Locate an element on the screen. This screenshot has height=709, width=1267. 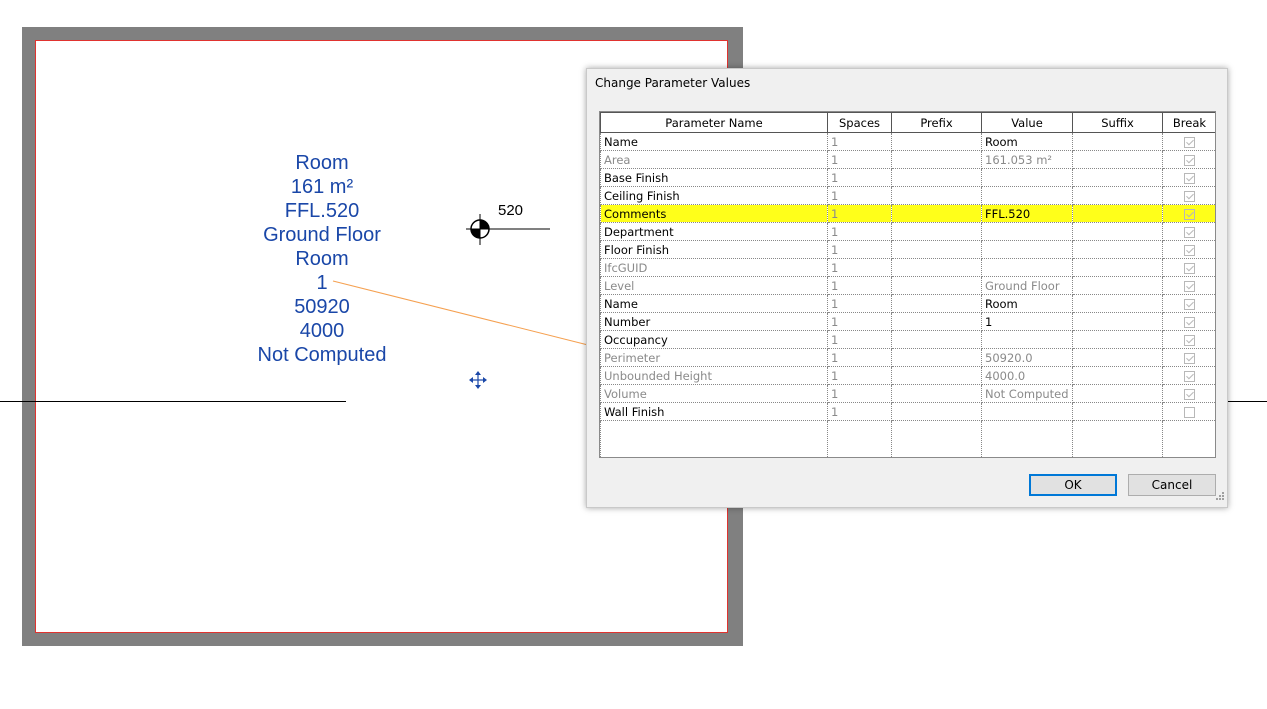
parameter-row: Base Finish 1 is located at coordinates (907, 177).